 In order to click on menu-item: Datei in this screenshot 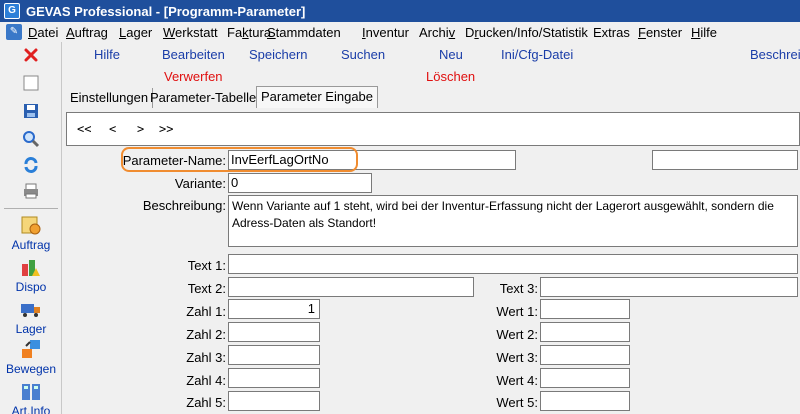, I will do `click(43, 32)`.